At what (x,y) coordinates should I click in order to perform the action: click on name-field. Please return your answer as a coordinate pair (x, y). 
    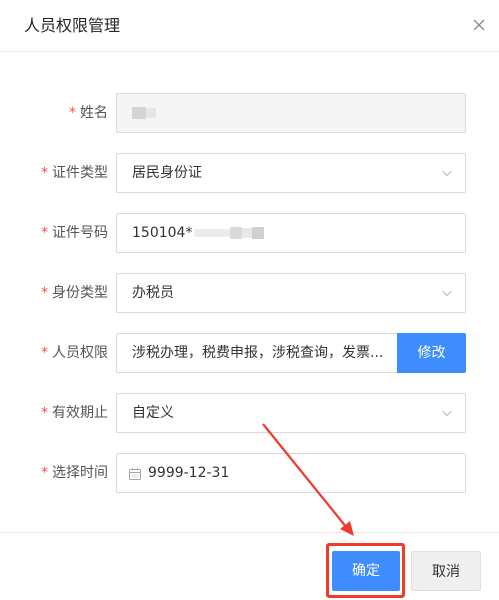
    Looking at the image, I should click on (291, 113).